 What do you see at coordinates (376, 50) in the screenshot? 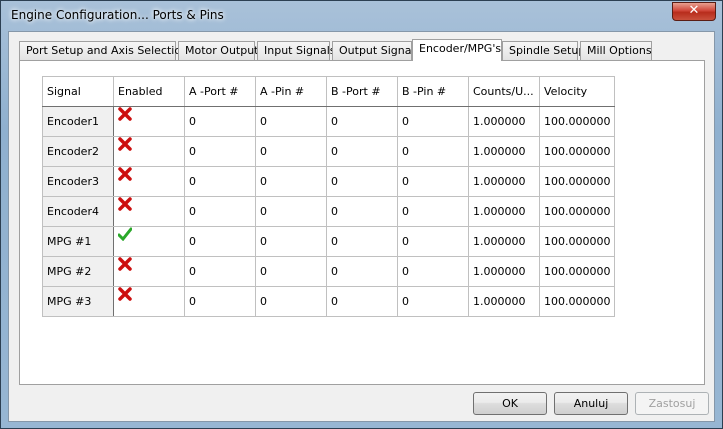
I see `tab-output-signals: Output Signals` at bounding box center [376, 50].